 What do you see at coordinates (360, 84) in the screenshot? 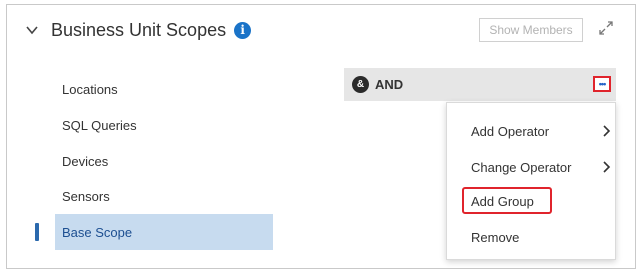
I see `operator-icon: &` at bounding box center [360, 84].